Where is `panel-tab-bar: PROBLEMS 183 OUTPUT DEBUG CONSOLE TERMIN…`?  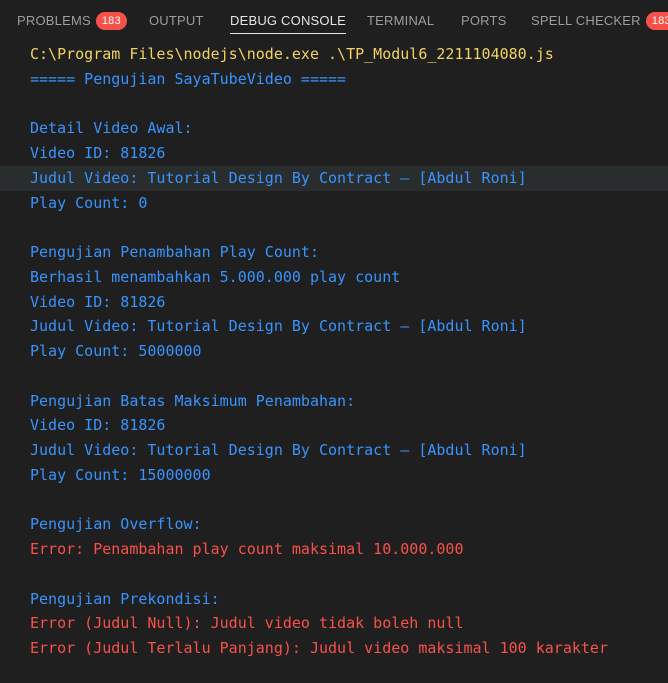
panel-tab-bar: PROBLEMS 183 OUTPUT DEBUG CONSOLE TERMIN… is located at coordinates (334, 20).